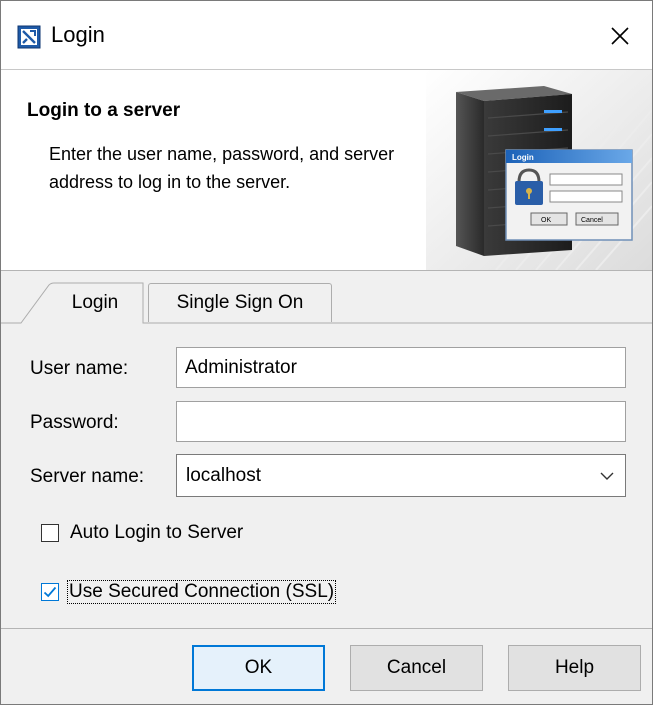  Describe the element at coordinates (592, 220) in the screenshot. I see `mini-cancel-label: Cancel` at that location.